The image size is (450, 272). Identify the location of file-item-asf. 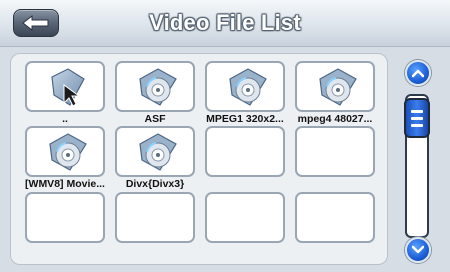
(155, 86).